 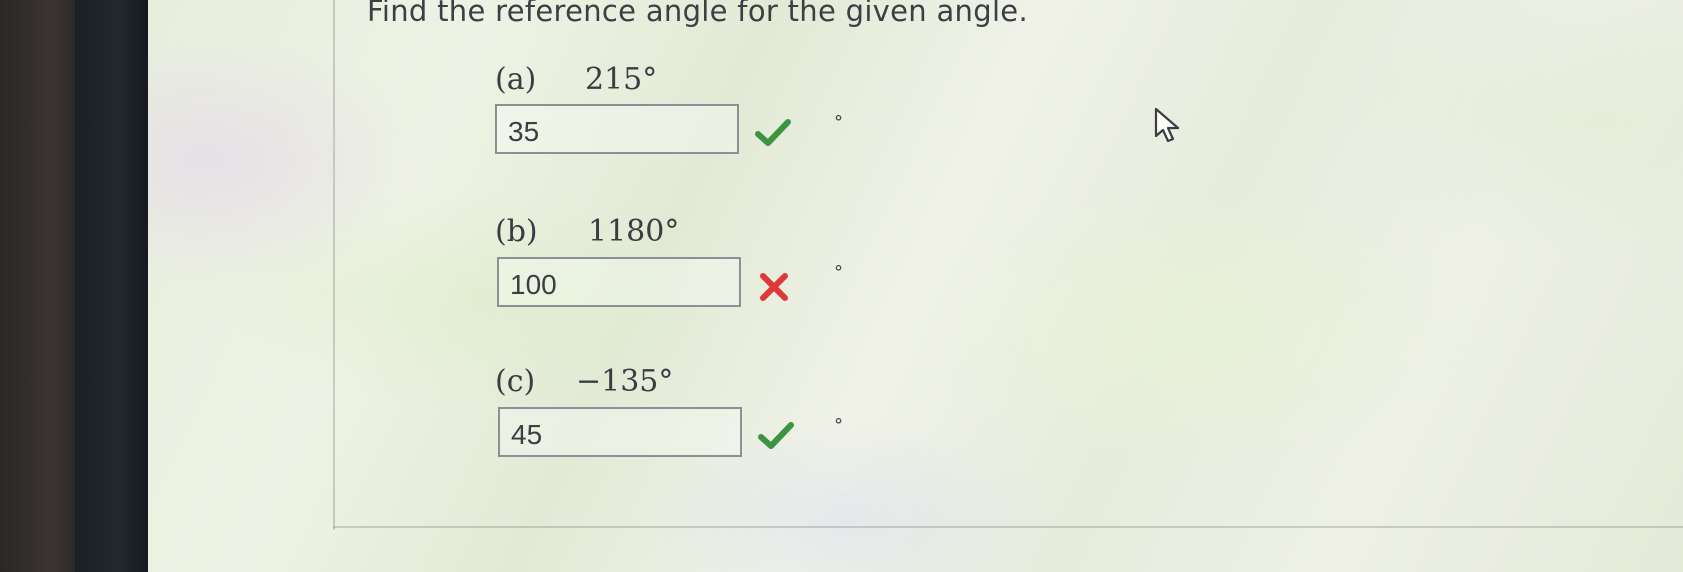 What do you see at coordinates (1167, 125) in the screenshot?
I see `mouse-pointer-icon` at bounding box center [1167, 125].